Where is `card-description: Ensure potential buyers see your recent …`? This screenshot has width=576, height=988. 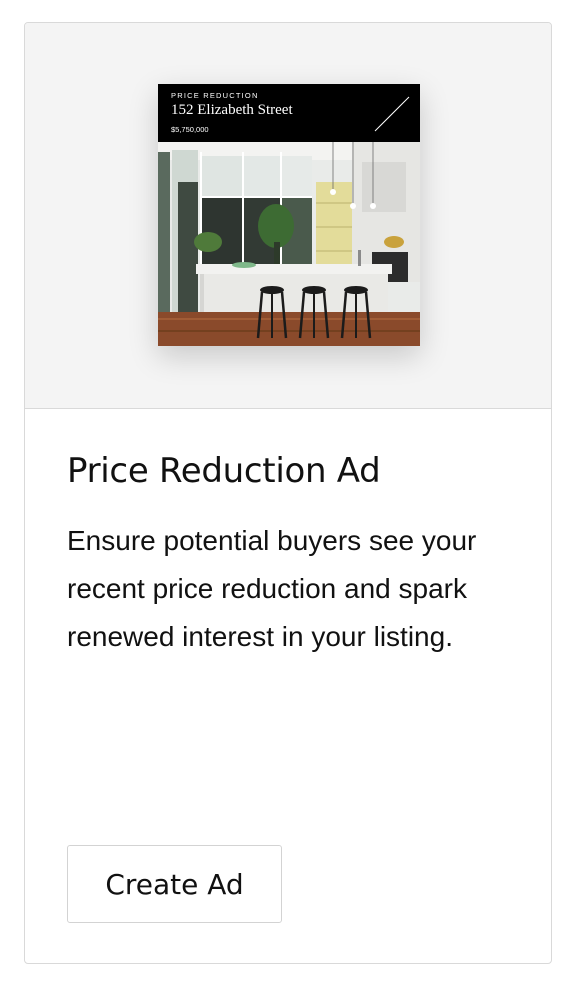
card-description: Ensure potential buyers see your recent … is located at coordinates (272, 588).